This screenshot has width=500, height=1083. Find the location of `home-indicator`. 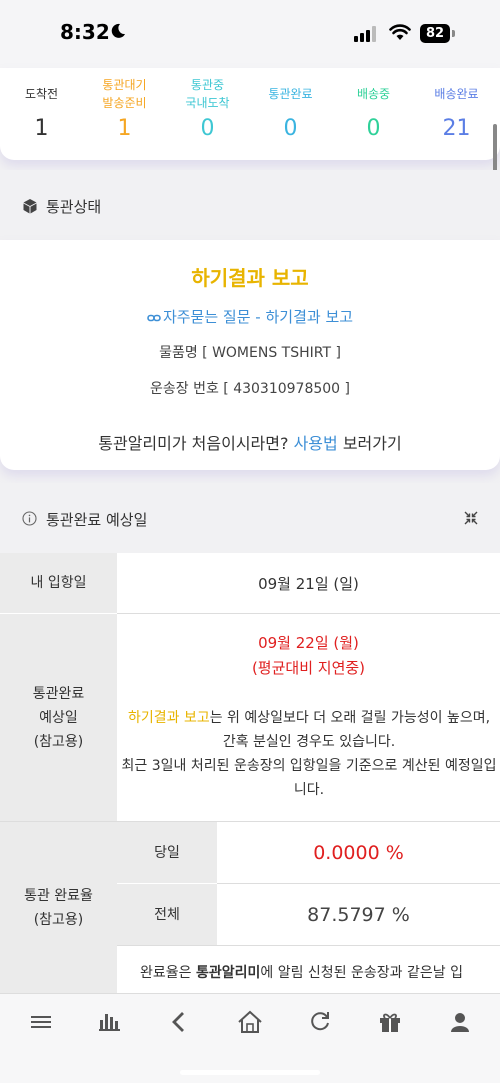

home-indicator is located at coordinates (250, 1072).